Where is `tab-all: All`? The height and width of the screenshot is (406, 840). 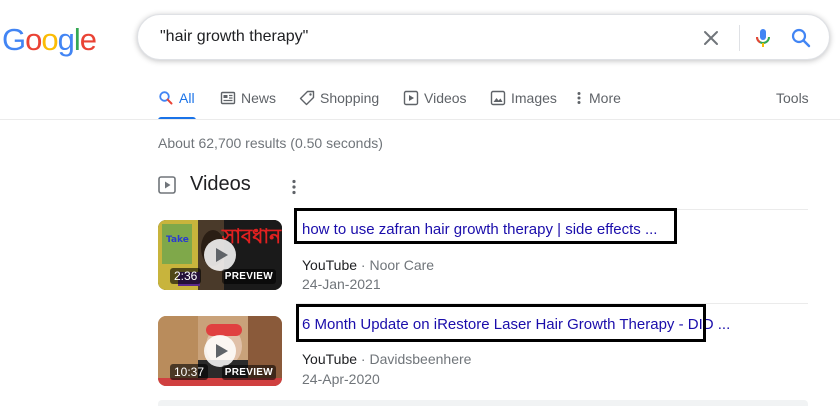 tab-all: All is located at coordinates (177, 104).